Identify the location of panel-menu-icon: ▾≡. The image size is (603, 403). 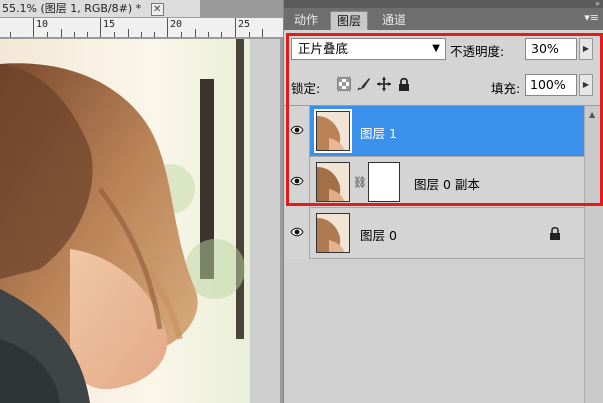
(591, 17).